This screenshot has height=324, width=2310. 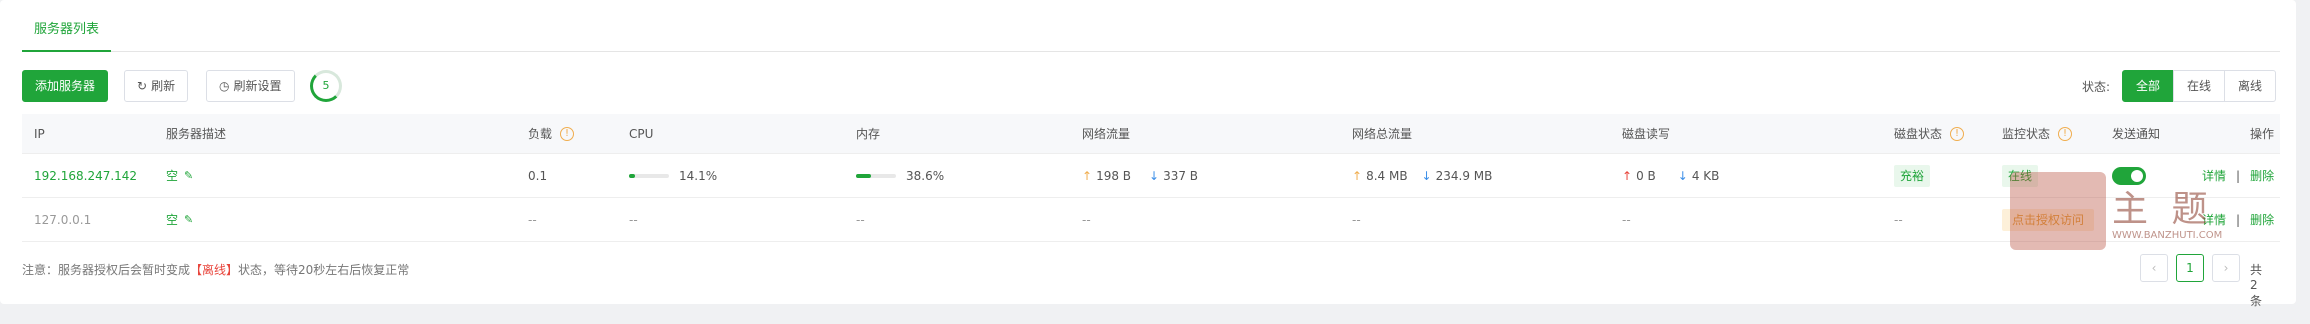 I want to click on header-notify: 发送通知, so click(x=2136, y=134).